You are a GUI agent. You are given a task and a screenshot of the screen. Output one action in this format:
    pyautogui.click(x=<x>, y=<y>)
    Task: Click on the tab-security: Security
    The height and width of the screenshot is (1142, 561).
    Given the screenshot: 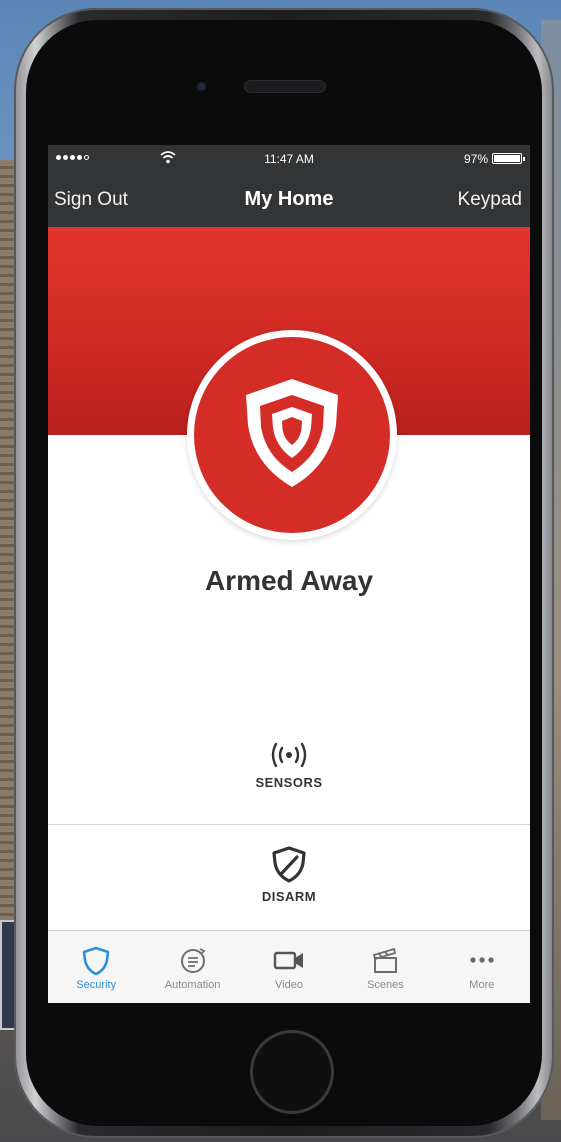 What is the action you would take?
    pyautogui.click(x=96, y=967)
    